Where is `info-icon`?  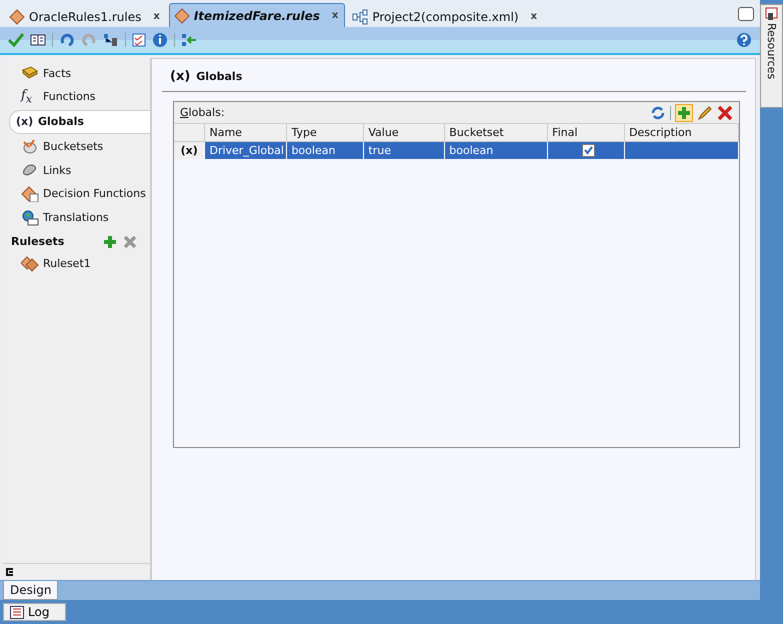
info-icon is located at coordinates (160, 40).